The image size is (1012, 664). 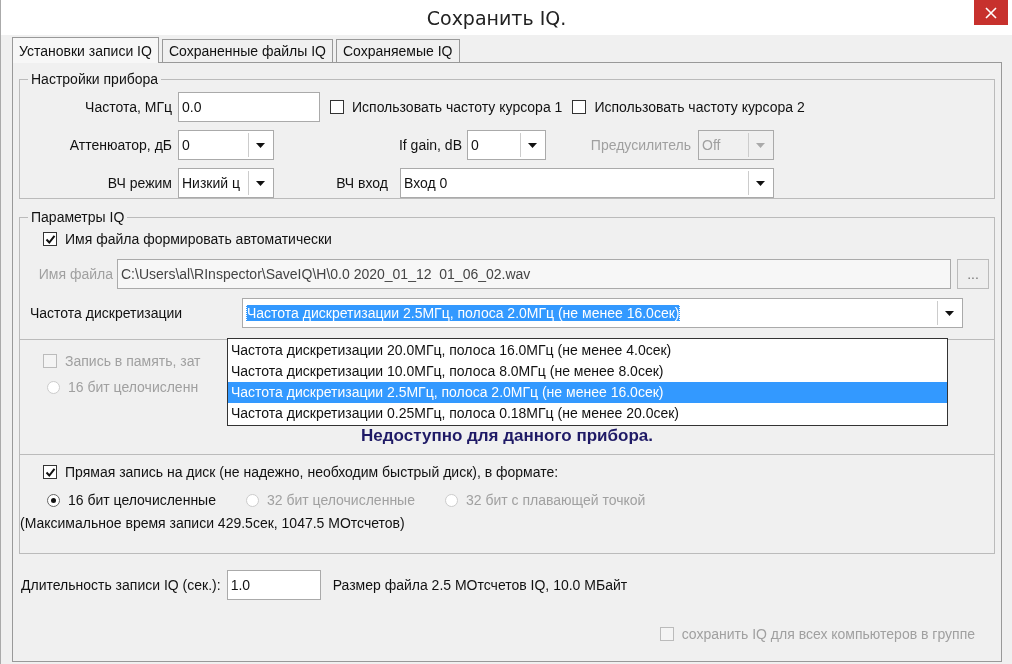 I want to click on cursor-checkbox: Использовать частоту курсора 2, so click(x=688, y=107).